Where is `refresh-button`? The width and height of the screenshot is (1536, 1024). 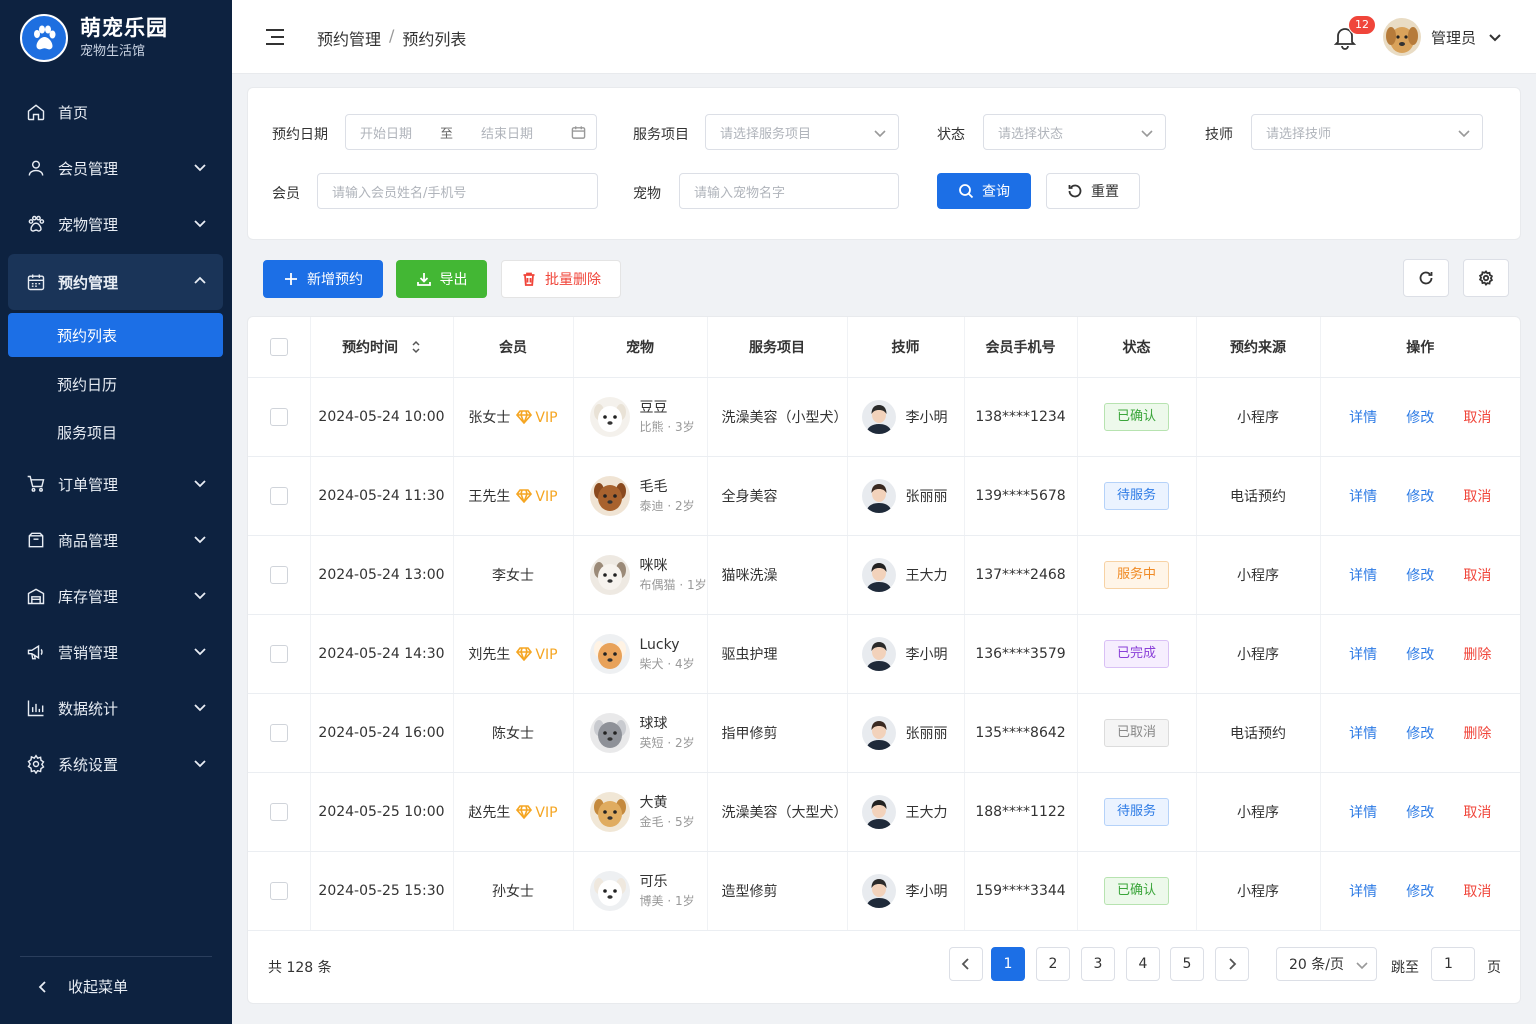
refresh-button is located at coordinates (1426, 278).